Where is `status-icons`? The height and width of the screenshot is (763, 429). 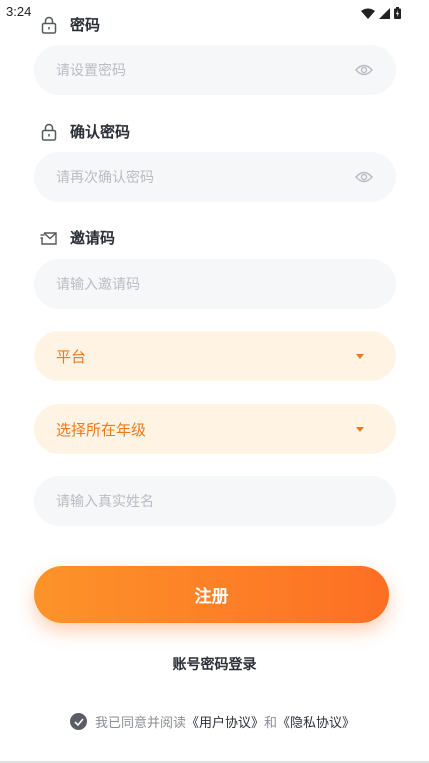
status-icons is located at coordinates (381, 13).